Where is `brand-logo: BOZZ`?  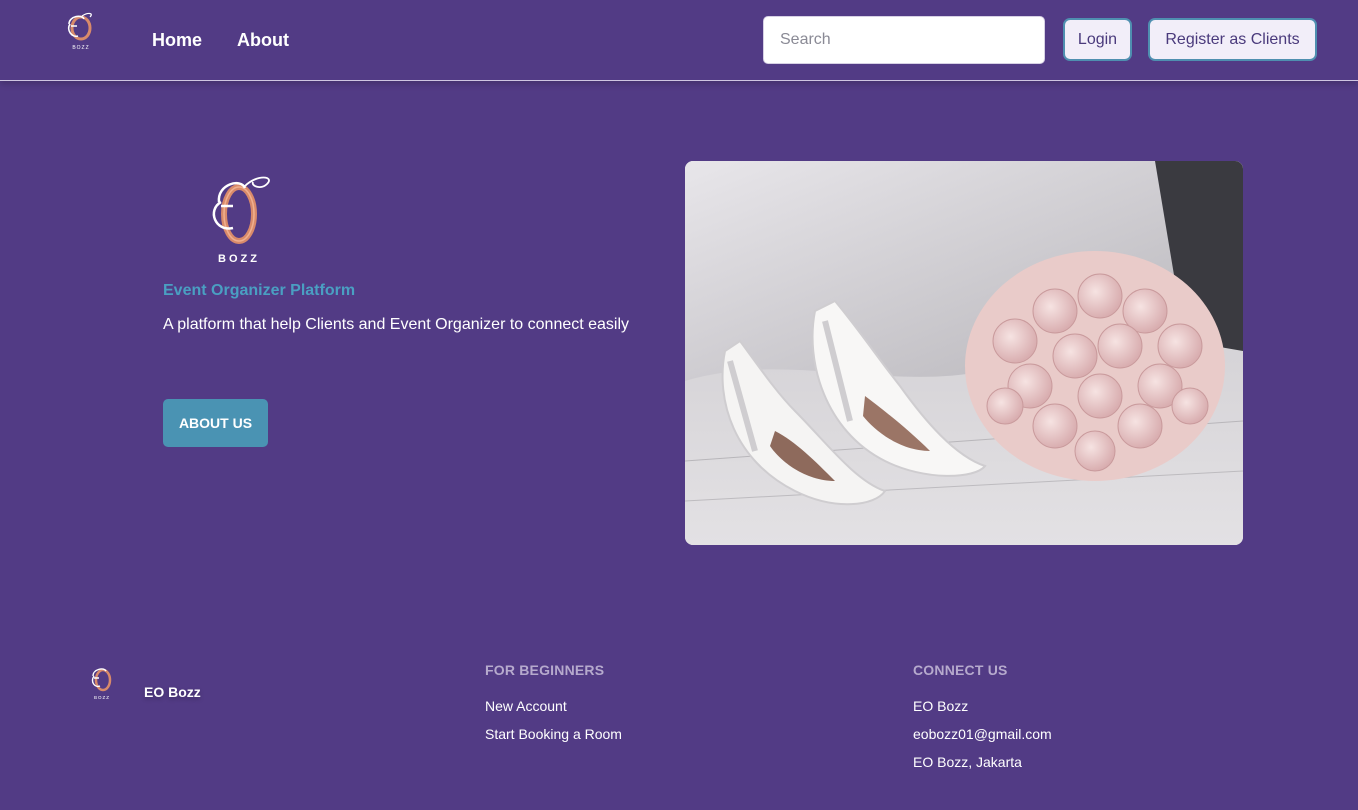 brand-logo: BOZZ is located at coordinates (81, 31).